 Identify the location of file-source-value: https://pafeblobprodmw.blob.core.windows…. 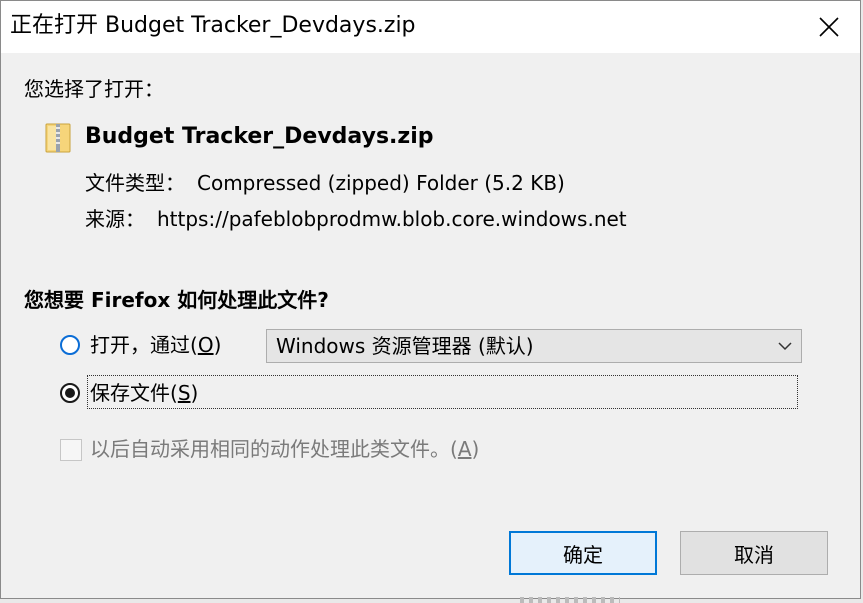
(392, 219).